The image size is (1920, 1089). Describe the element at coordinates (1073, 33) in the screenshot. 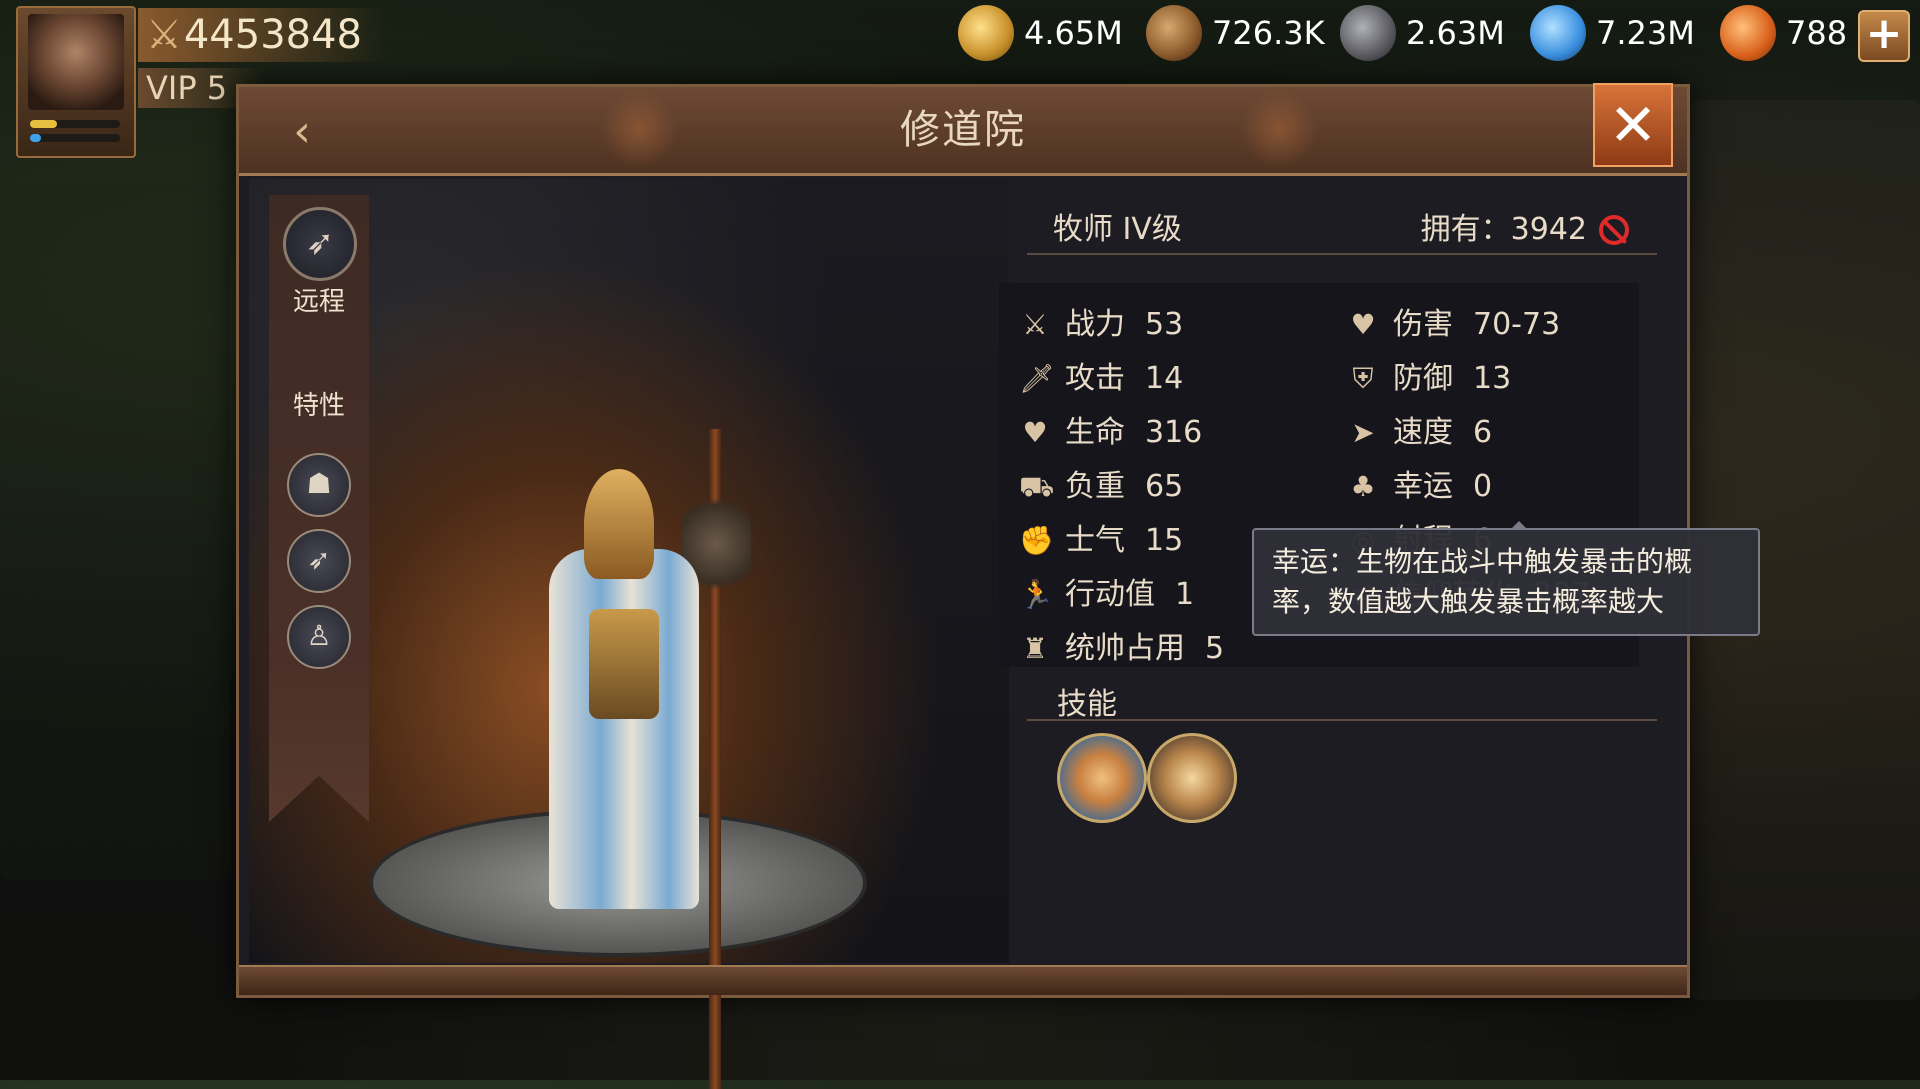

I see `resource-gold-value: 4.65M` at that location.